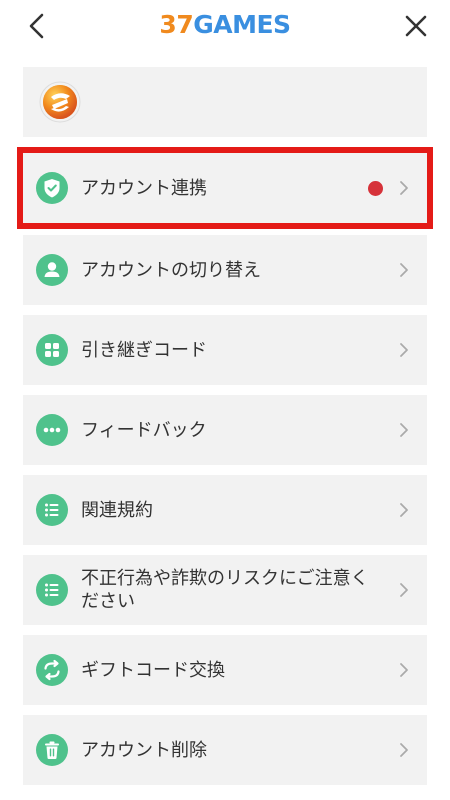 Image resolution: width=450 pixels, height=800 pixels. What do you see at coordinates (225, 188) in the screenshot?
I see `menu-item-account-link: アカウント連携` at bounding box center [225, 188].